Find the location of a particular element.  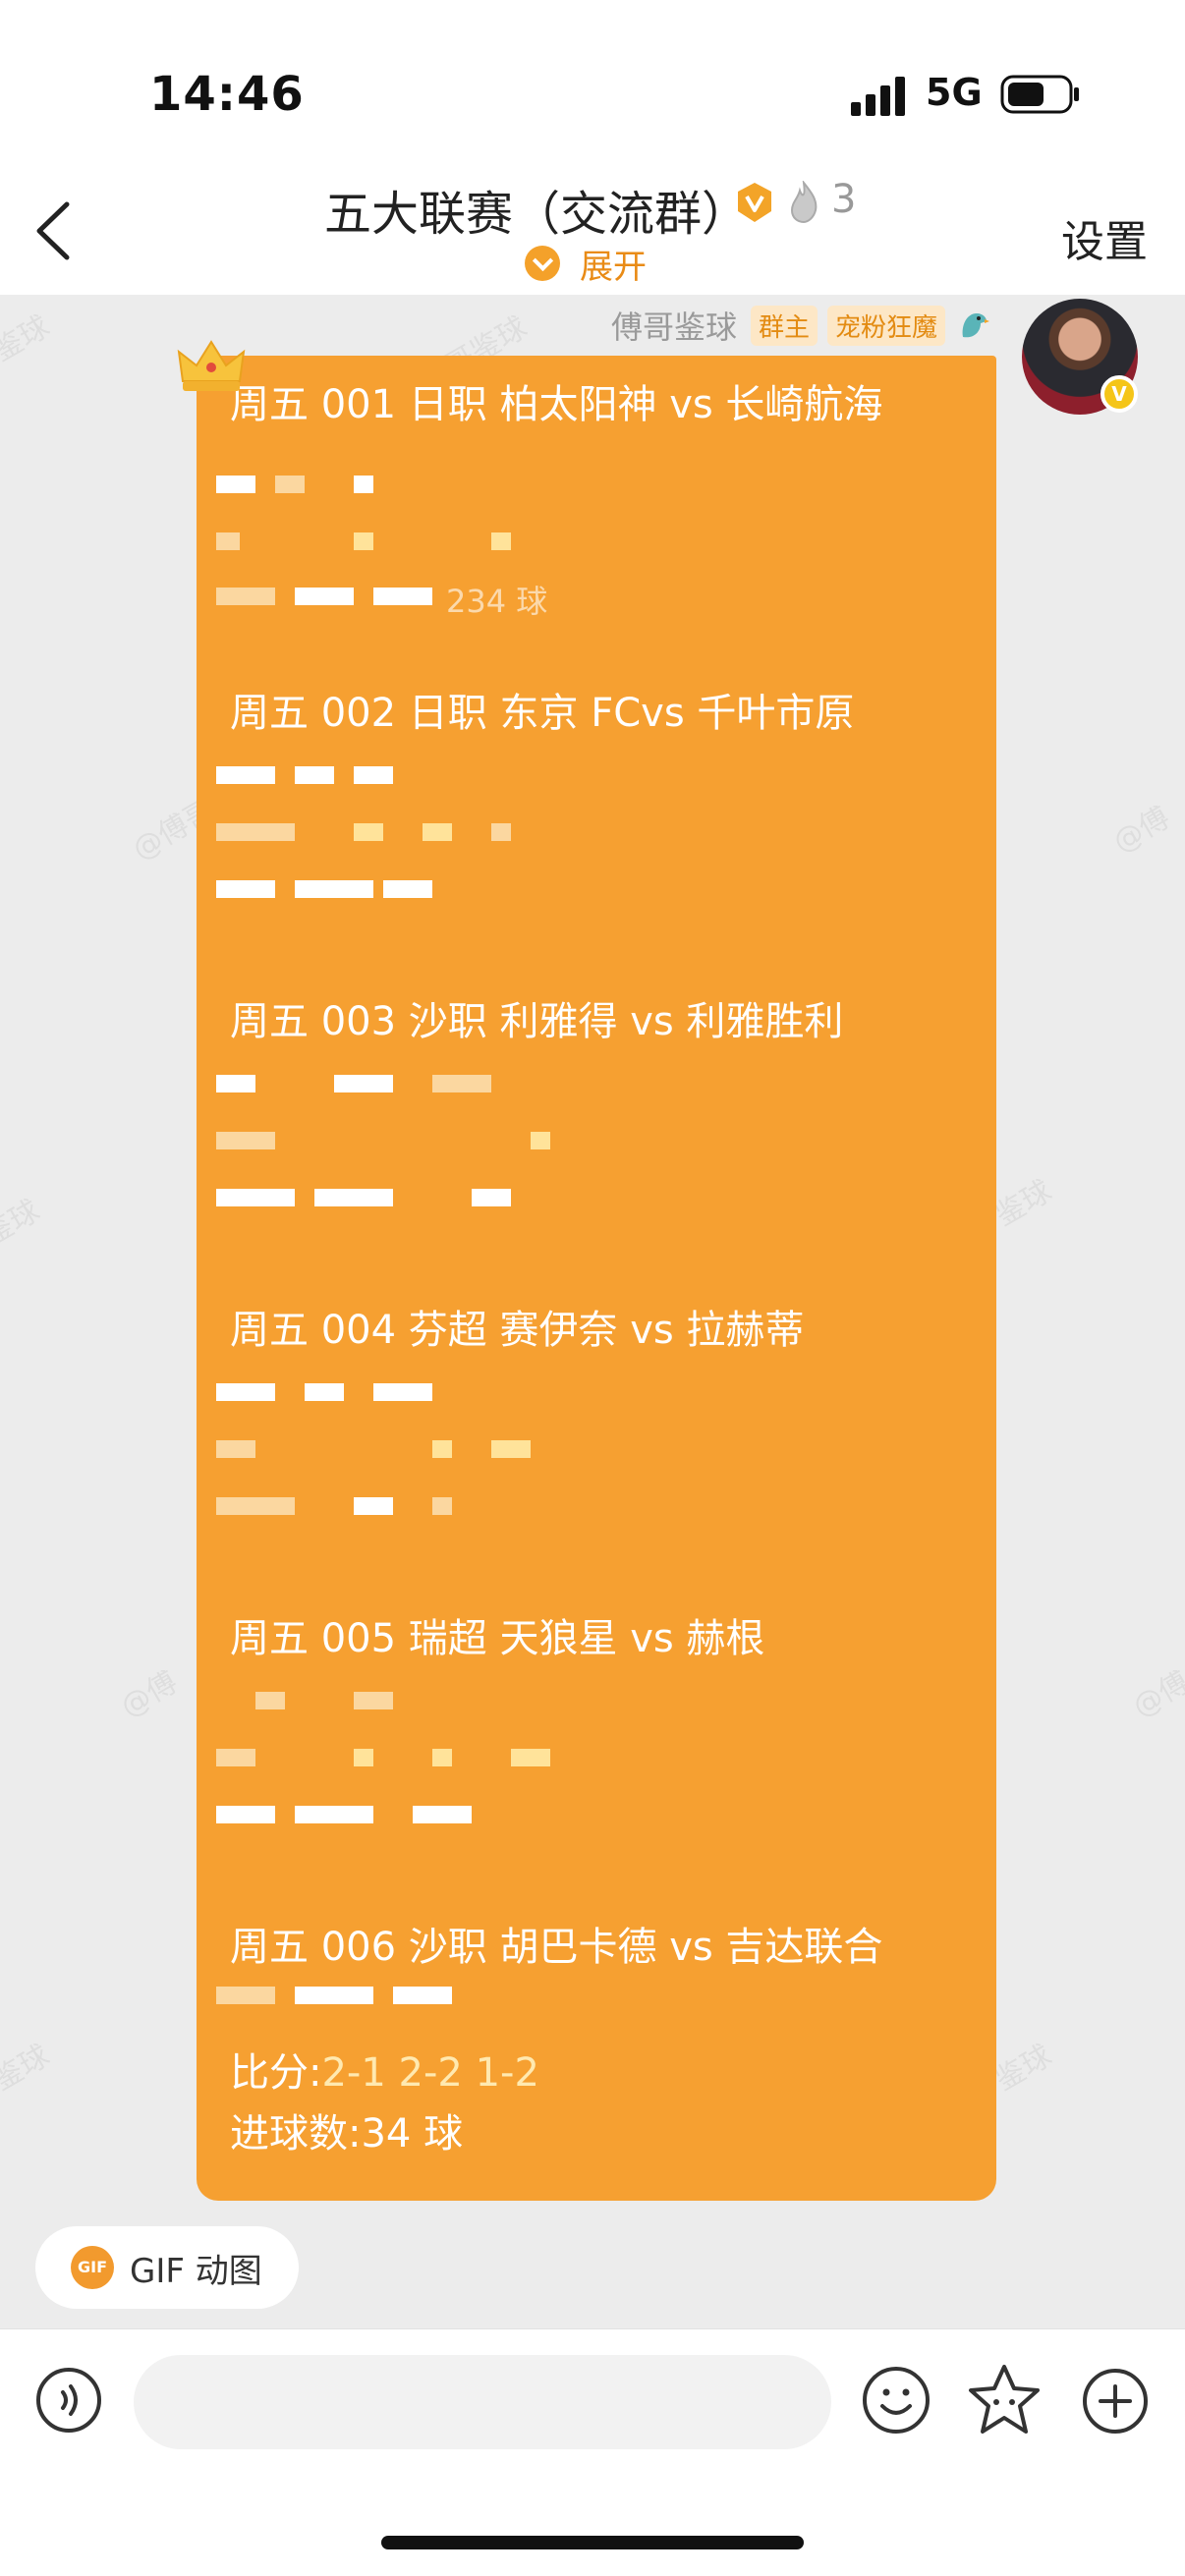

flame-icon is located at coordinates (804, 202).